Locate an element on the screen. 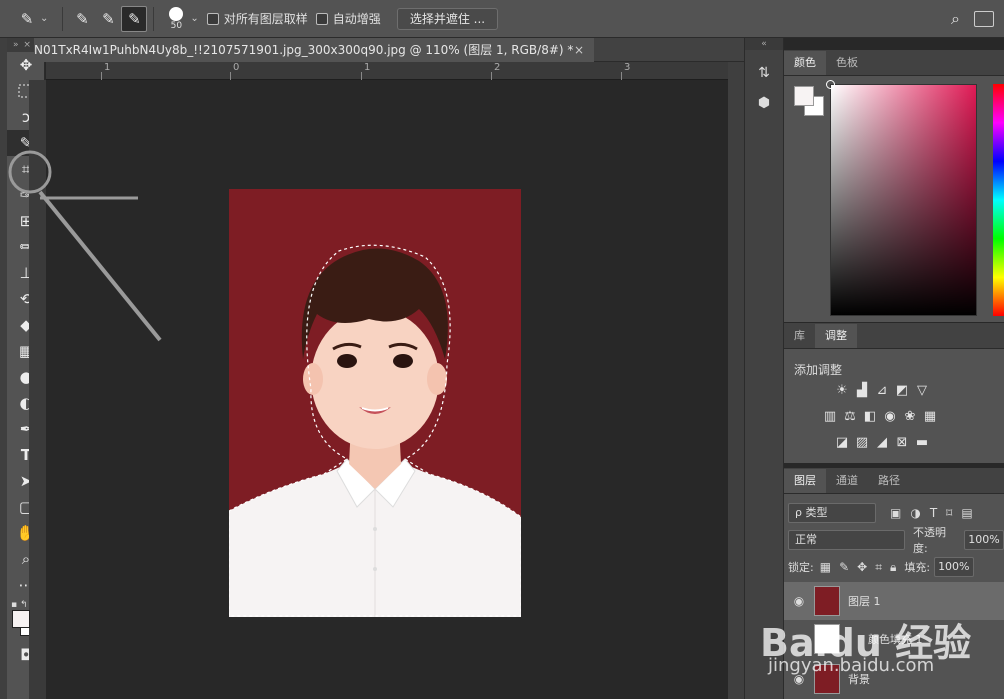 This screenshot has height=699, width=1004. levels-icon: ▟ is located at coordinates (862, 391).